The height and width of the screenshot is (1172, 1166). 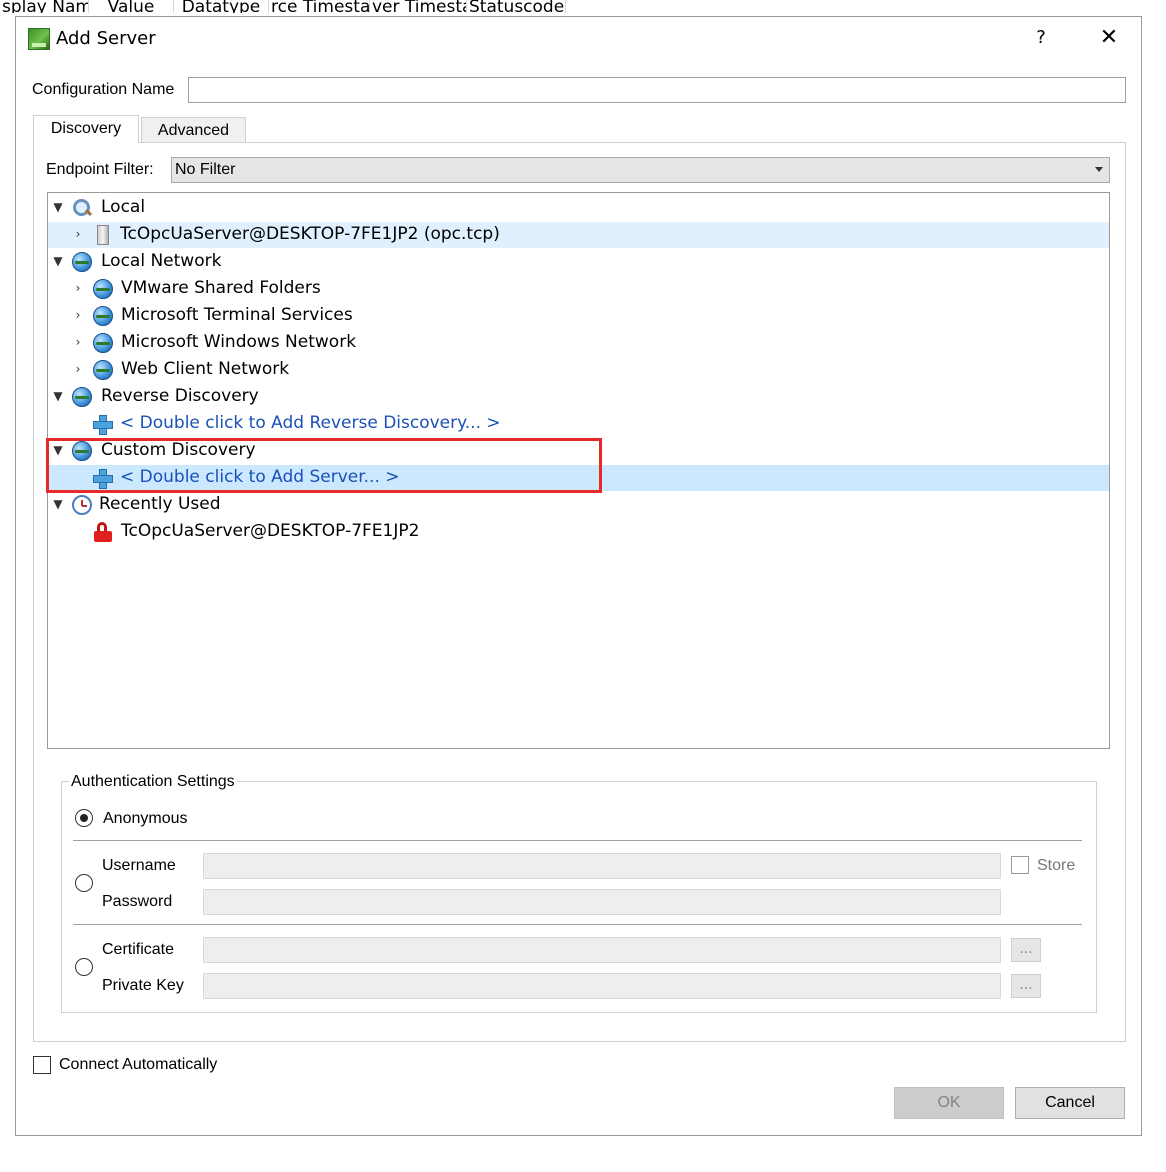 What do you see at coordinates (578, 208) in the screenshot?
I see `tree-node-local: ▼ Local` at bounding box center [578, 208].